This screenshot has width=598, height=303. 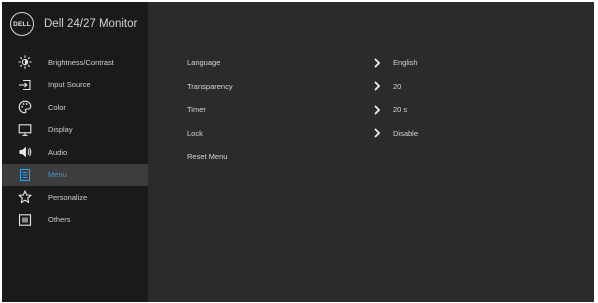 I want to click on input-source-icon, so click(x=25, y=85).